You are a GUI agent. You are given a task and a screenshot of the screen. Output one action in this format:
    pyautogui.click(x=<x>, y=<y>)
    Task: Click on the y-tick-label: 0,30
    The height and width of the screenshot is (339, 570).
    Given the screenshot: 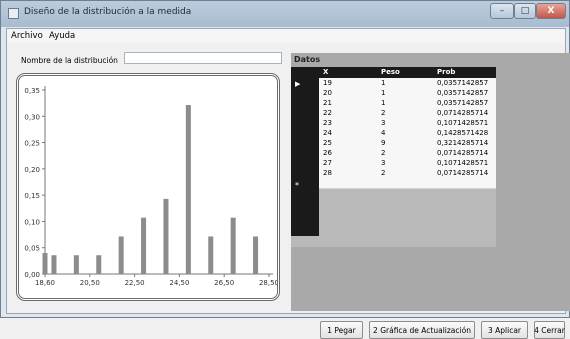 What is the action you would take?
    pyautogui.click(x=32, y=117)
    